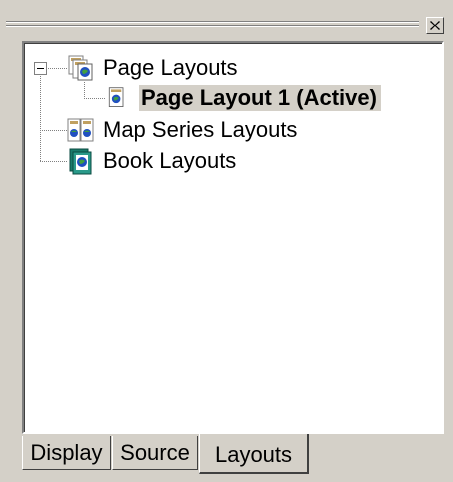 Image resolution: width=453 pixels, height=482 pixels. Describe the element at coordinates (80, 130) in the screenshot. I see `map-series-layouts-icon` at that location.